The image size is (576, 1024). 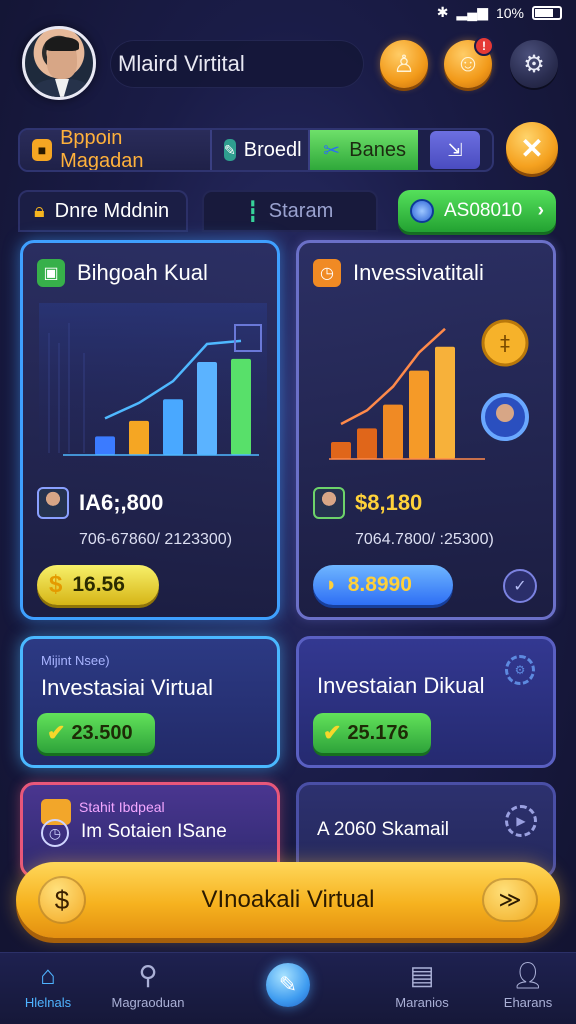 What do you see at coordinates (59, 63) in the screenshot?
I see `avatar` at bounding box center [59, 63].